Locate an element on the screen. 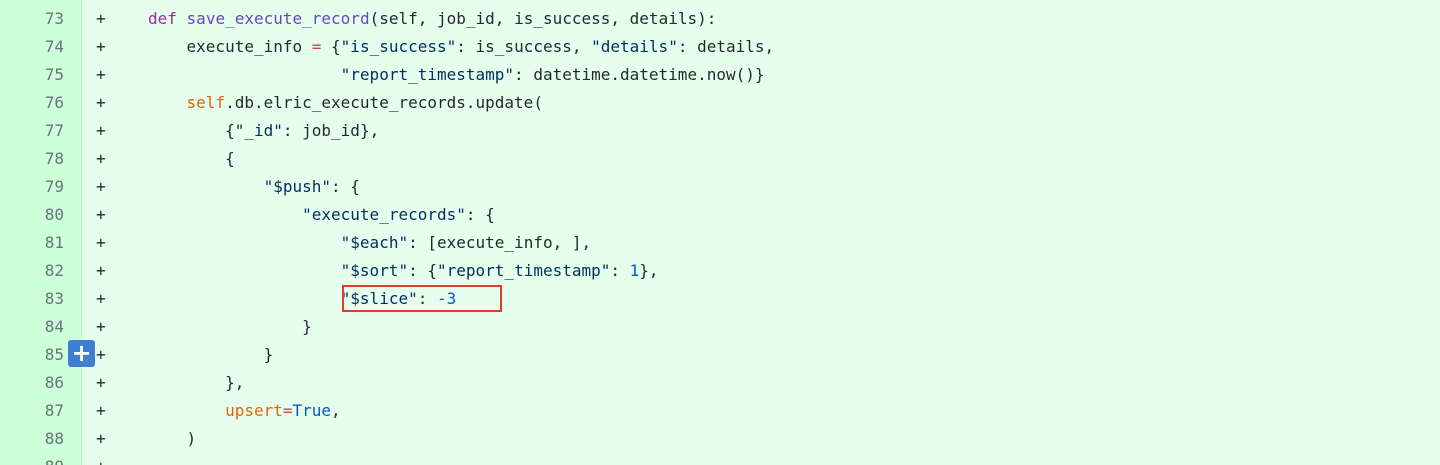 This screenshot has width=1440, height=465. code-token: : details, is located at coordinates (726, 46).